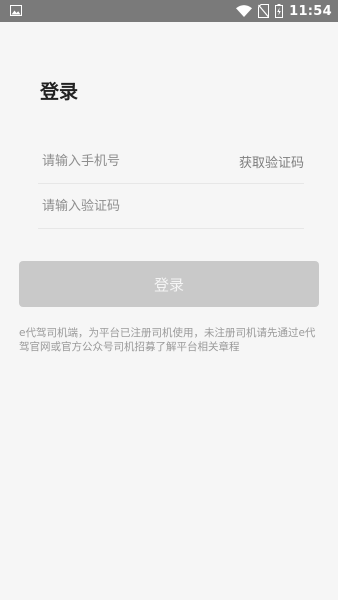 Image resolution: width=338 pixels, height=600 pixels. I want to click on wifi-icon, so click(244, 11).